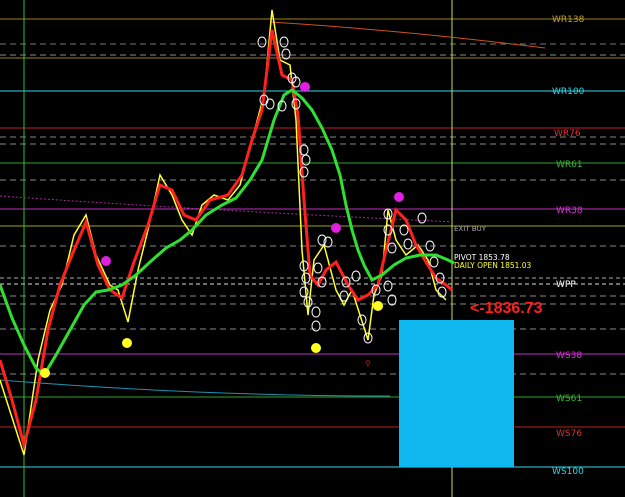  I want to click on level-label-wr76: WR76, so click(567, 134).